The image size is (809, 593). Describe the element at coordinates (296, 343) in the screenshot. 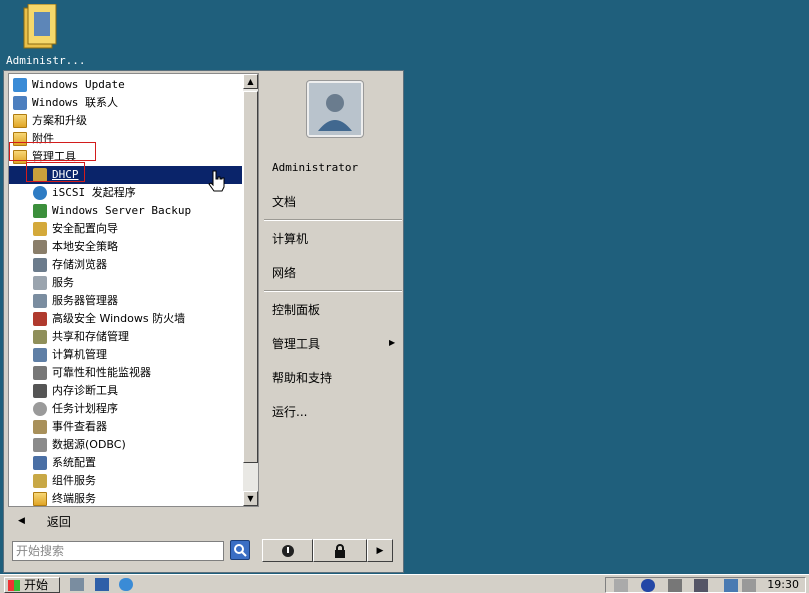

I see `admin-tools-item: 管理工具` at that location.